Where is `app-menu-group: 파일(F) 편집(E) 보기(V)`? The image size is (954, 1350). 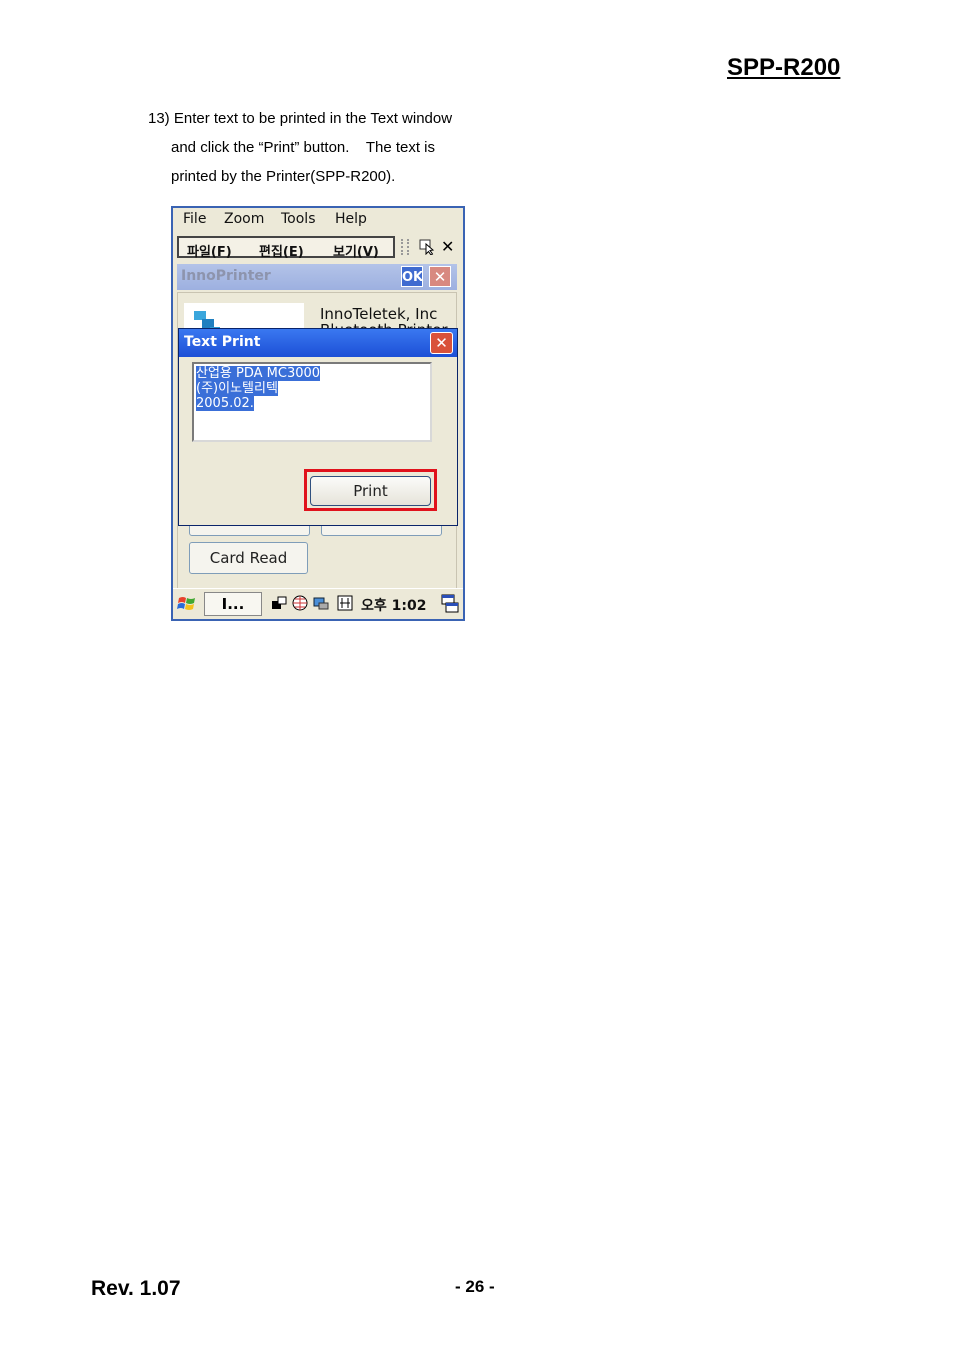 app-menu-group: 파일(F) 편집(E) 보기(V) is located at coordinates (286, 248).